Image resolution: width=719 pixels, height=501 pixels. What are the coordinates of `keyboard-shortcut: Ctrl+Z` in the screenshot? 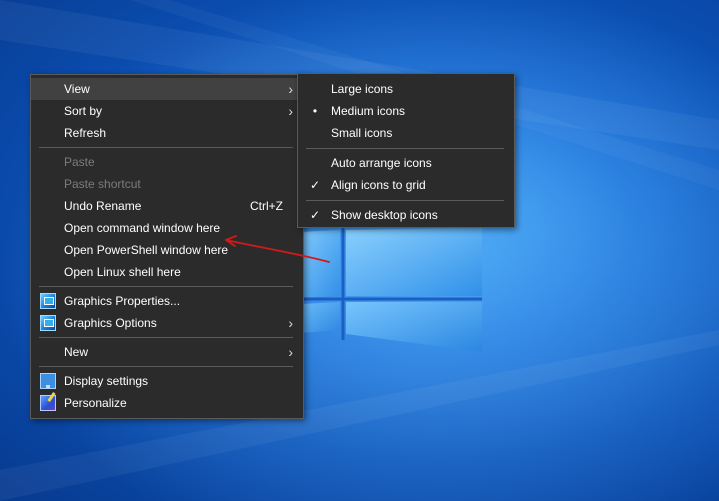 It's located at (266, 206).